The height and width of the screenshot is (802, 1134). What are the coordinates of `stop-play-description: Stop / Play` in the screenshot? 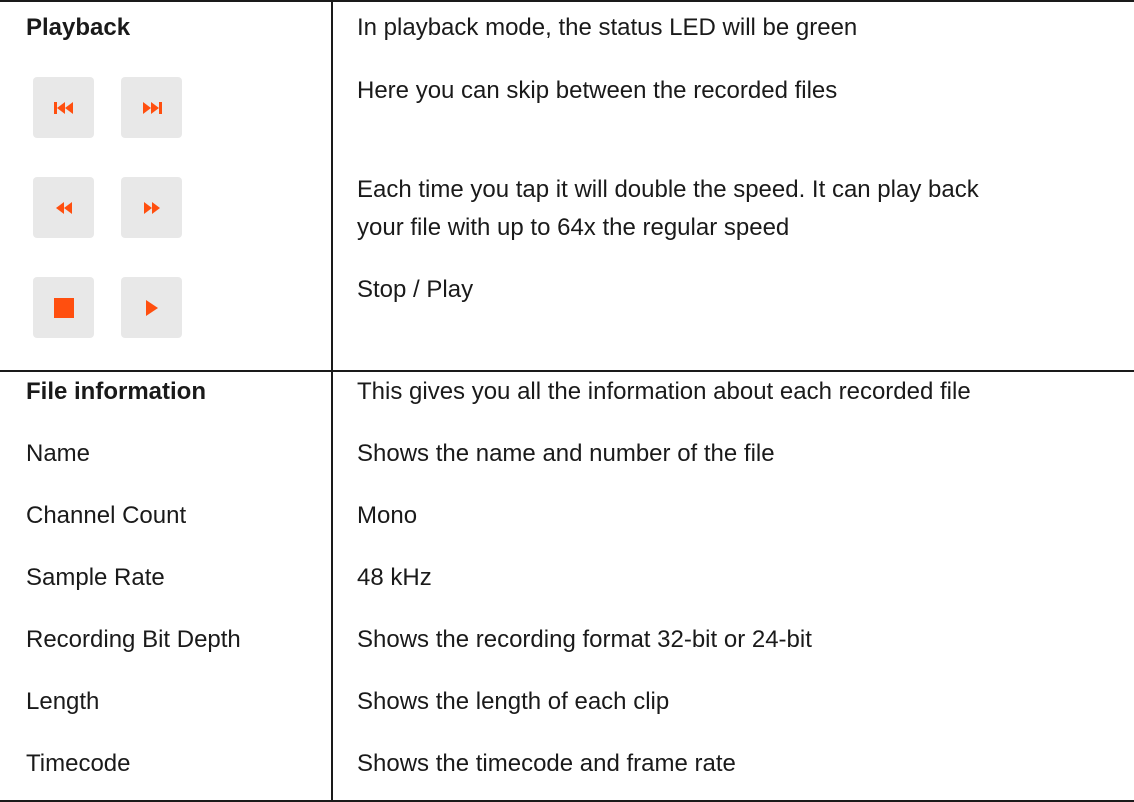 It's located at (415, 289).